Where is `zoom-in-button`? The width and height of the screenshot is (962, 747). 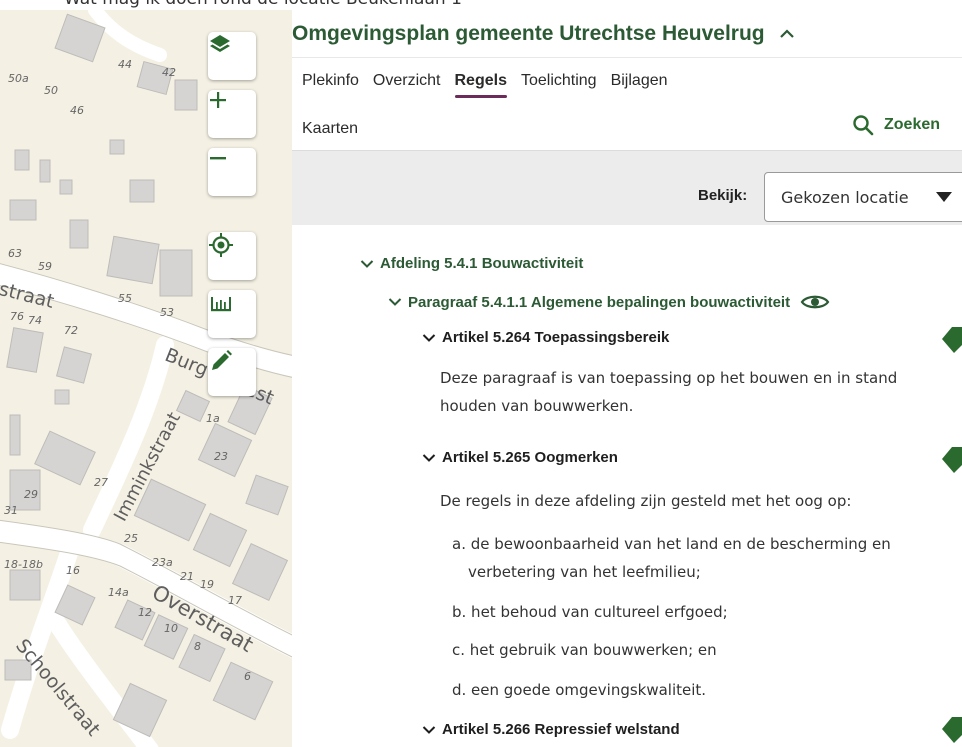 zoom-in-button is located at coordinates (232, 114).